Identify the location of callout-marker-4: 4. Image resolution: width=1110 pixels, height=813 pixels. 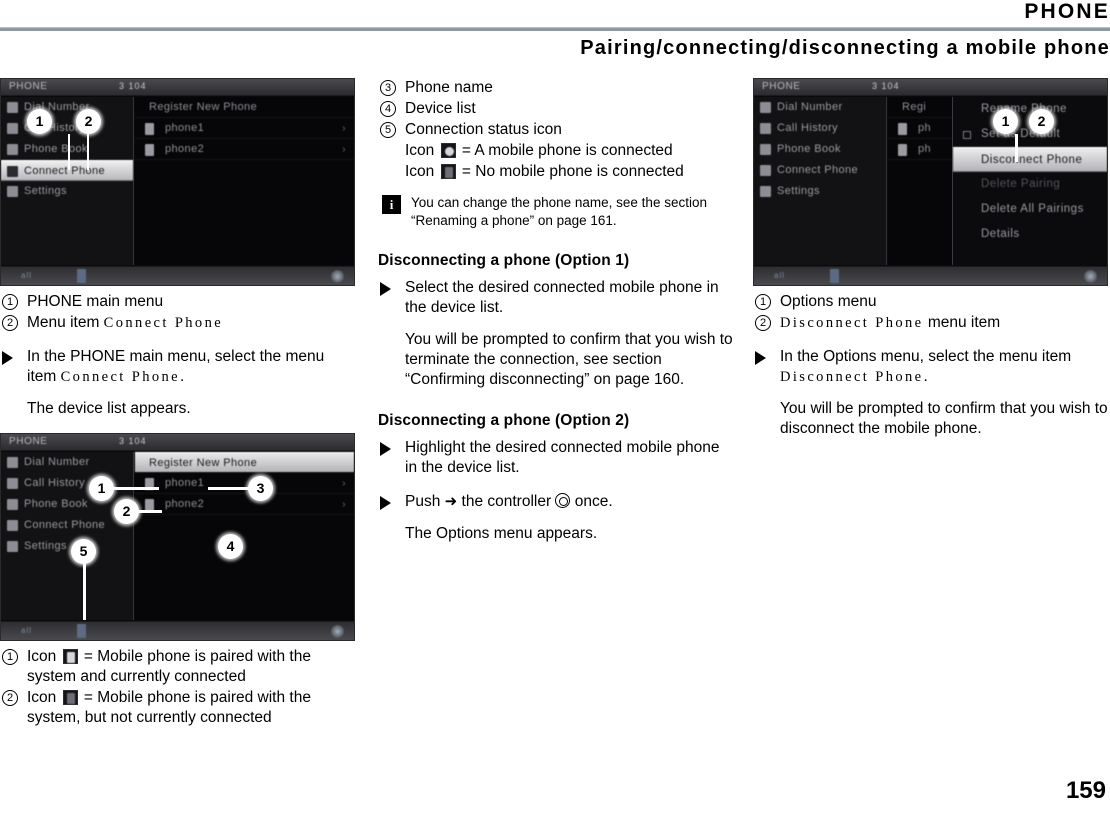
(230, 546).